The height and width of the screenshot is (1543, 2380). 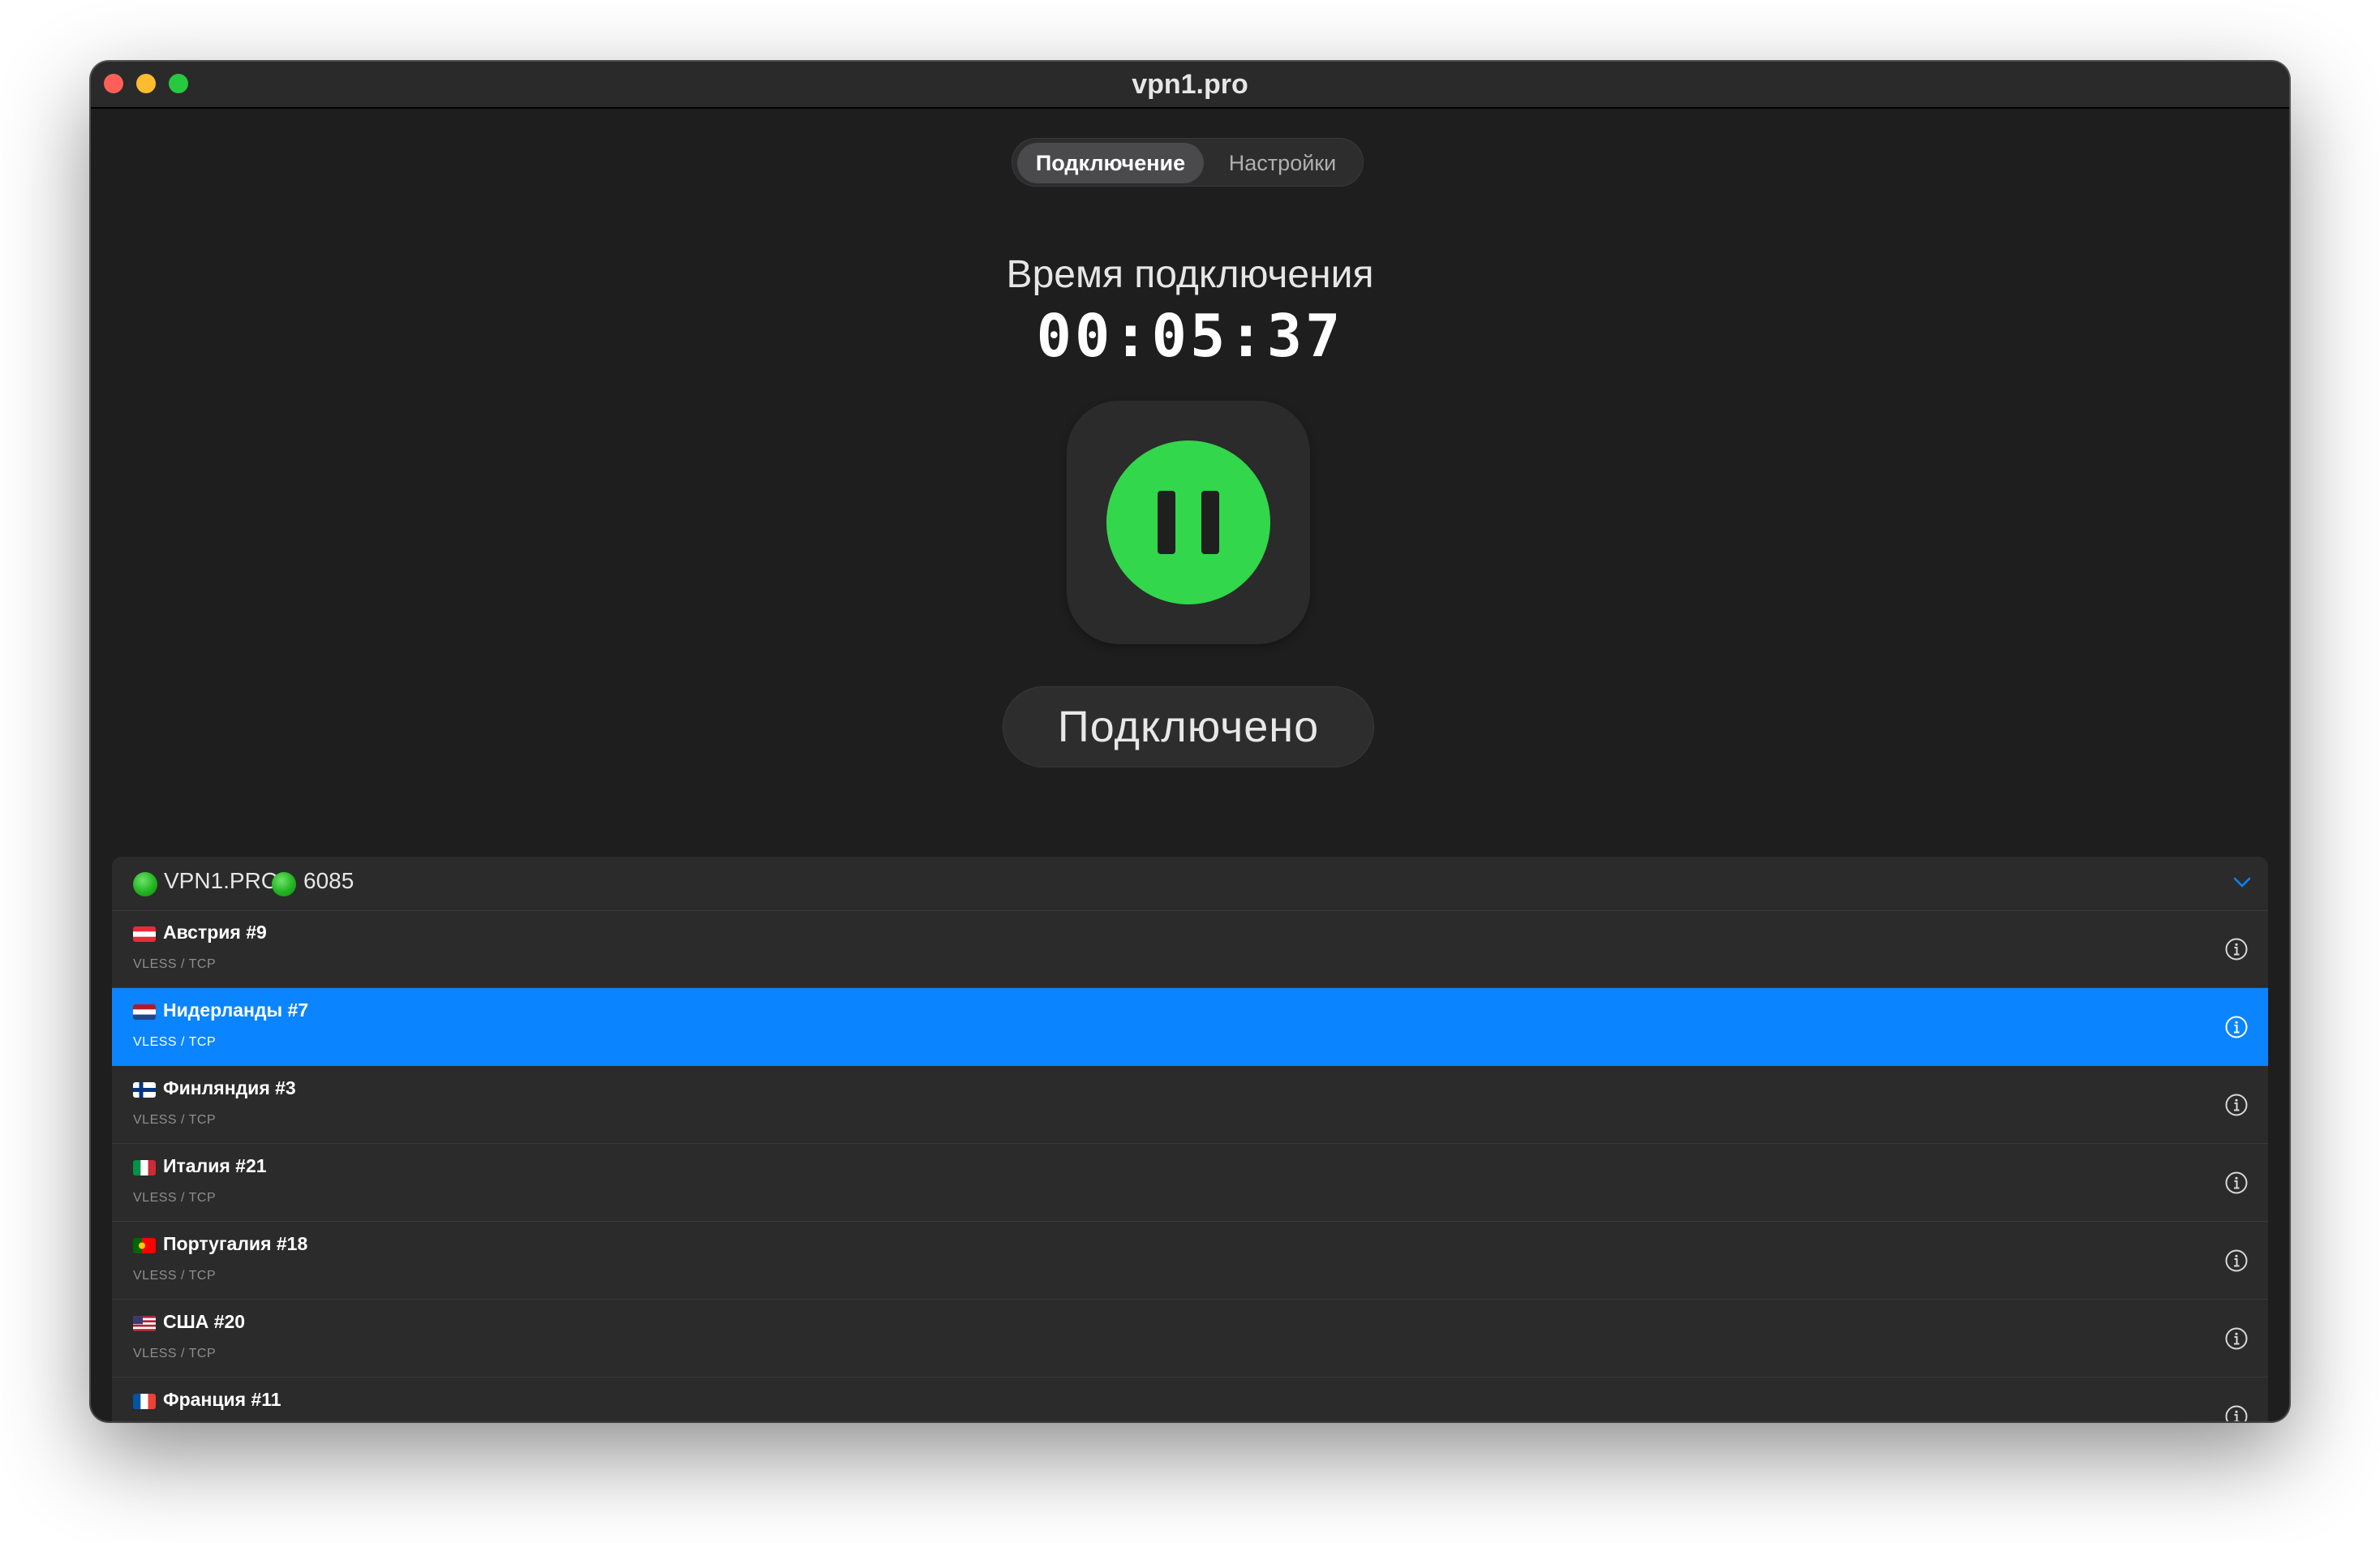 What do you see at coordinates (145, 934) in the screenshot?
I see `austria-flag-icon` at bounding box center [145, 934].